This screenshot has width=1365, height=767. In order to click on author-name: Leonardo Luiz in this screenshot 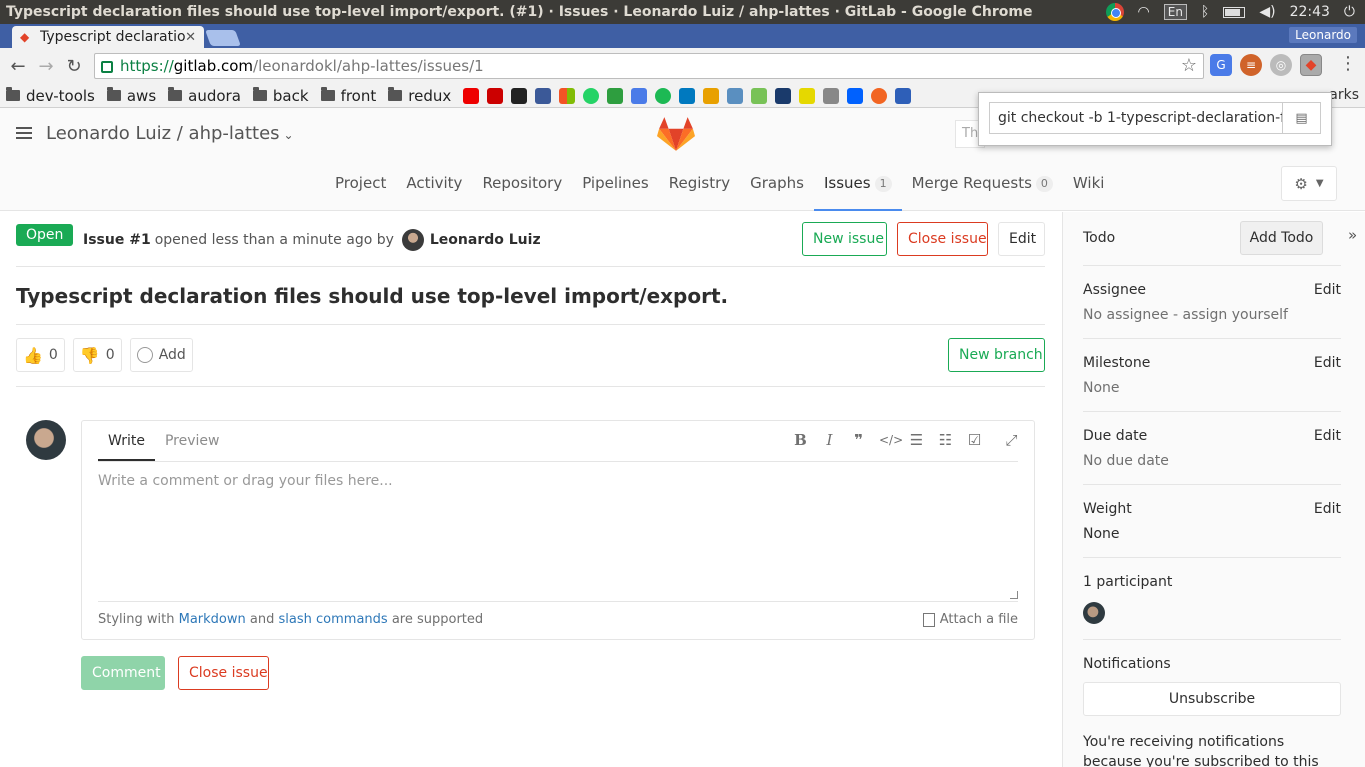, I will do `click(485, 240)`.